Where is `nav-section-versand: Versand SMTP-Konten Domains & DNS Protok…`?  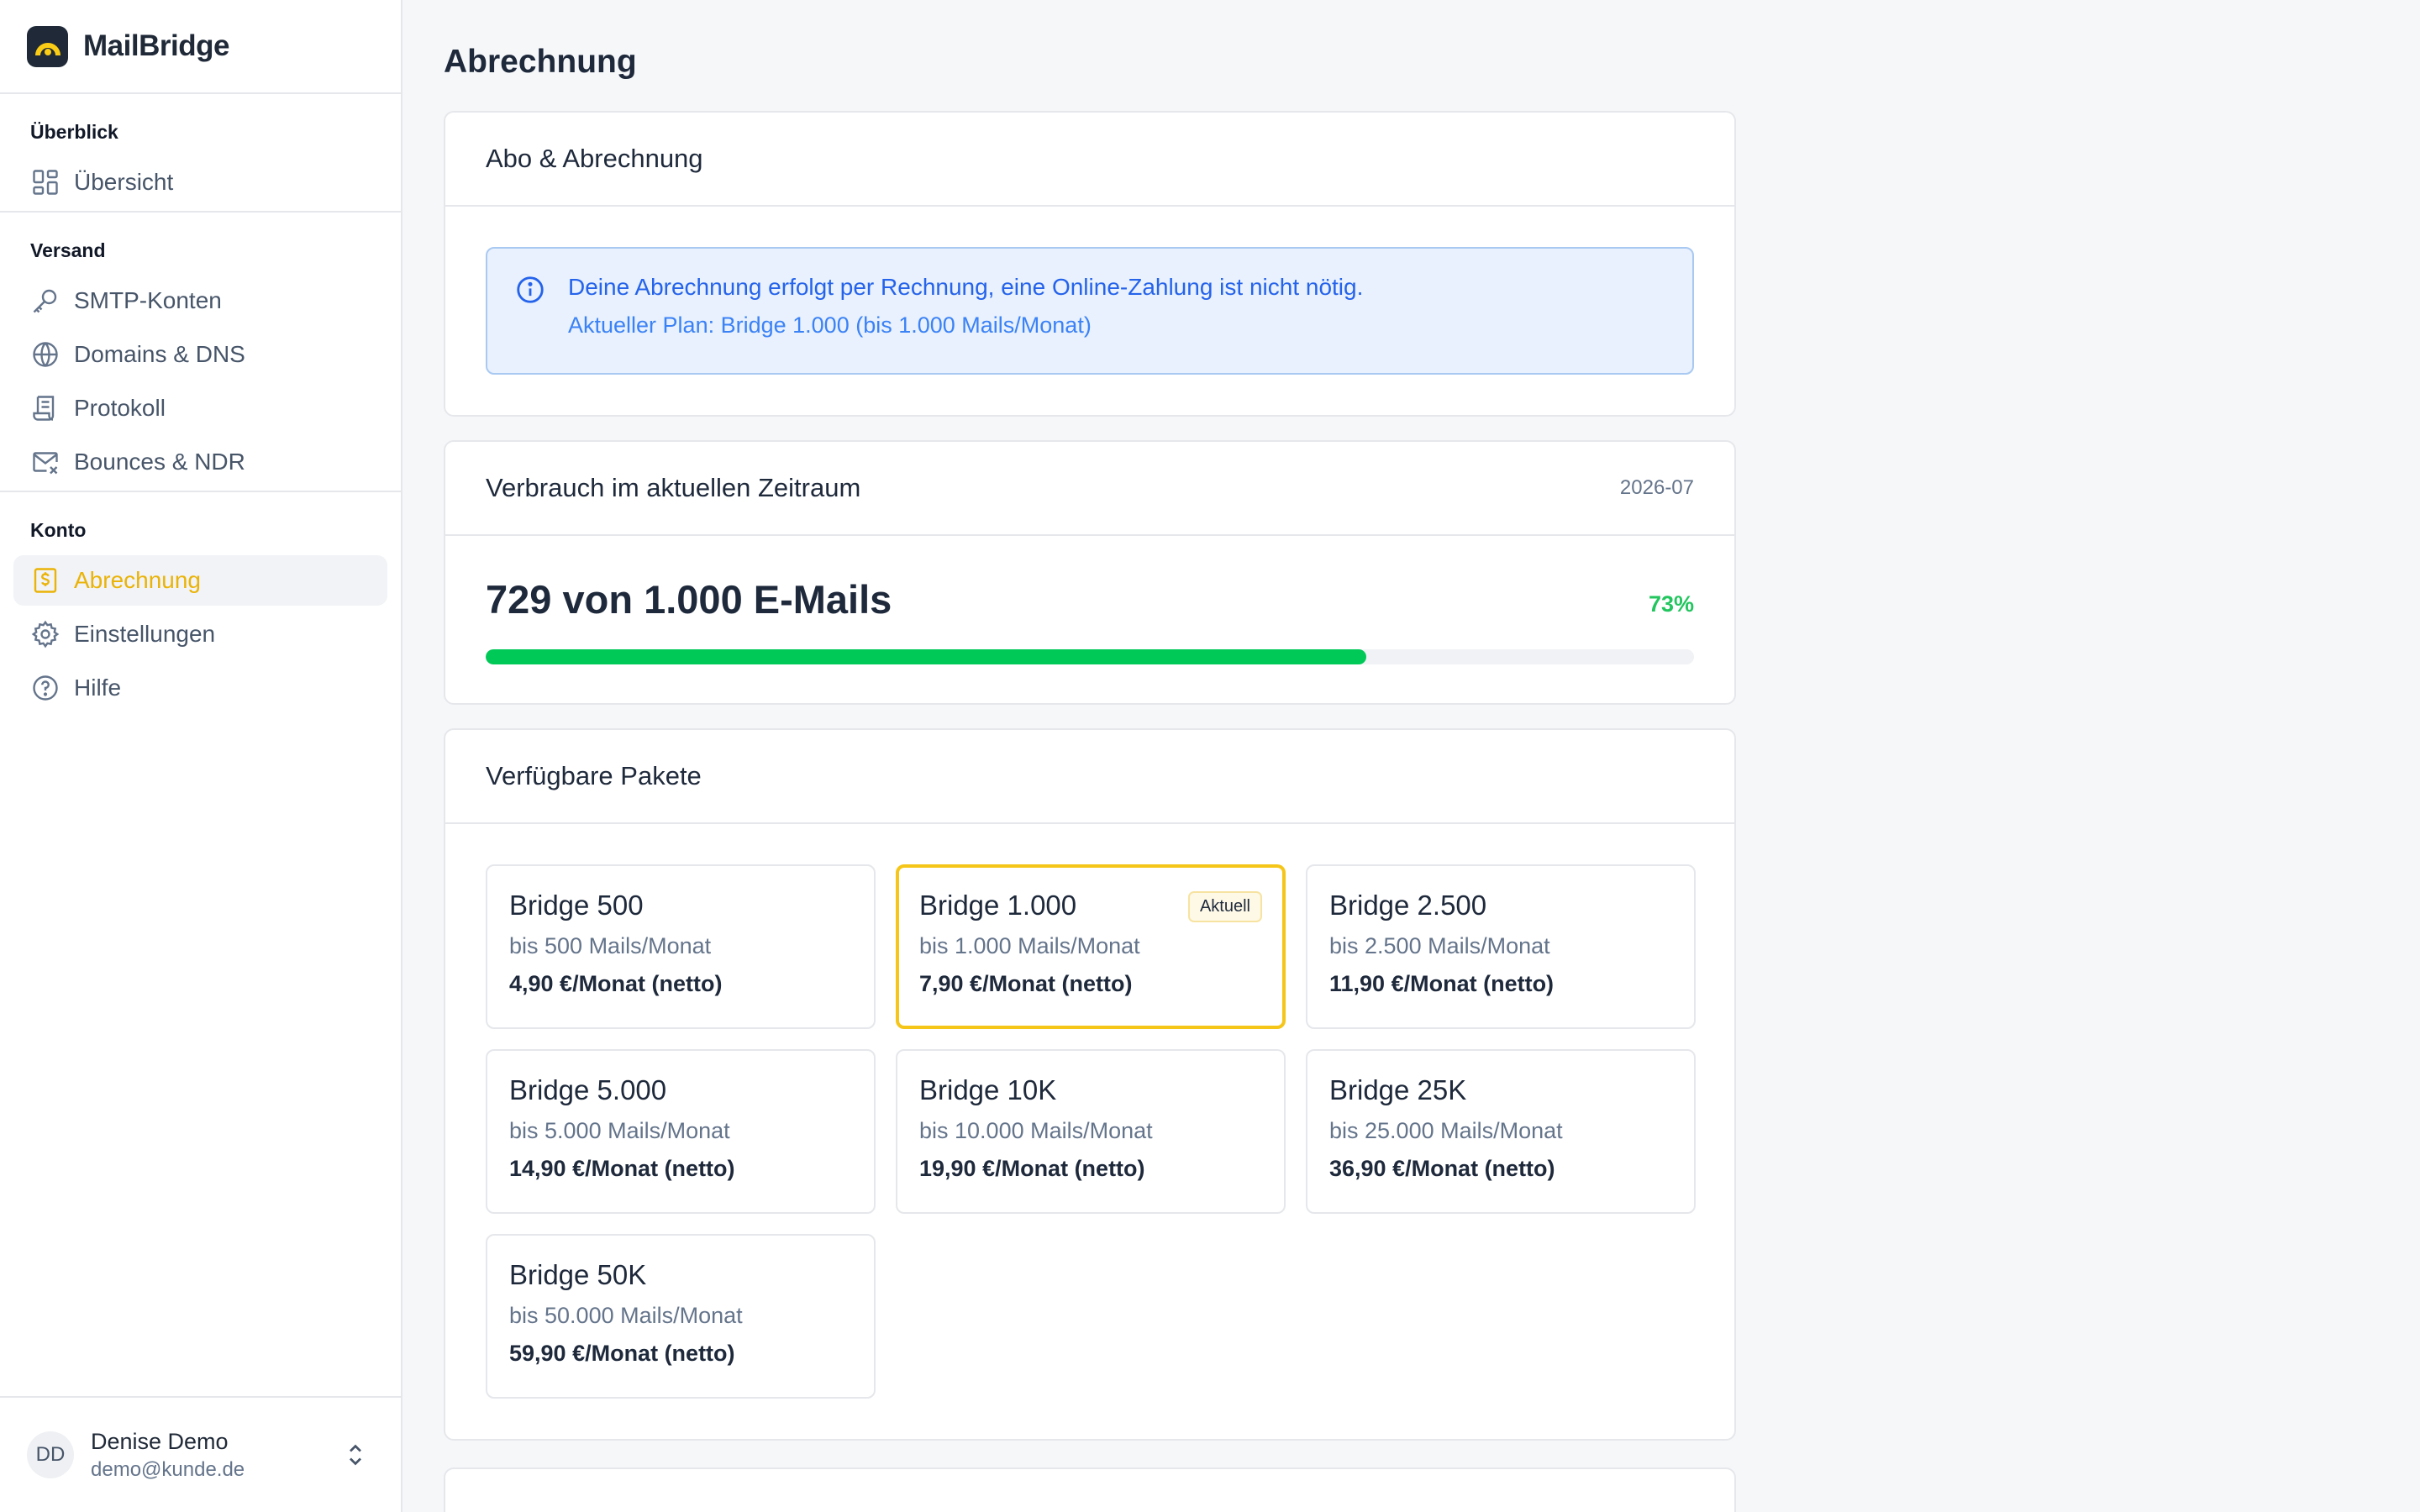
nav-section-versand: Versand SMTP-Konten Domains & DNS Protok… is located at coordinates (200, 349).